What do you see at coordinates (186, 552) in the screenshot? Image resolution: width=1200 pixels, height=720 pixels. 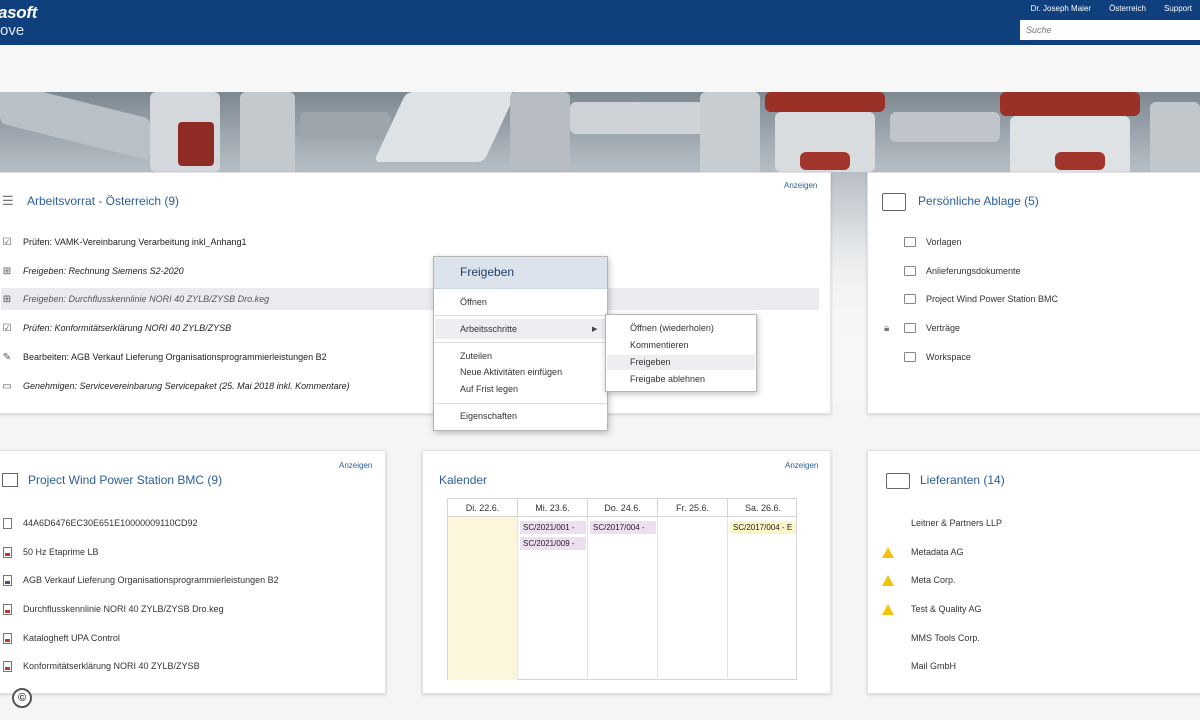 I see `project-item: 50 Hz Etaprime LB` at bounding box center [186, 552].